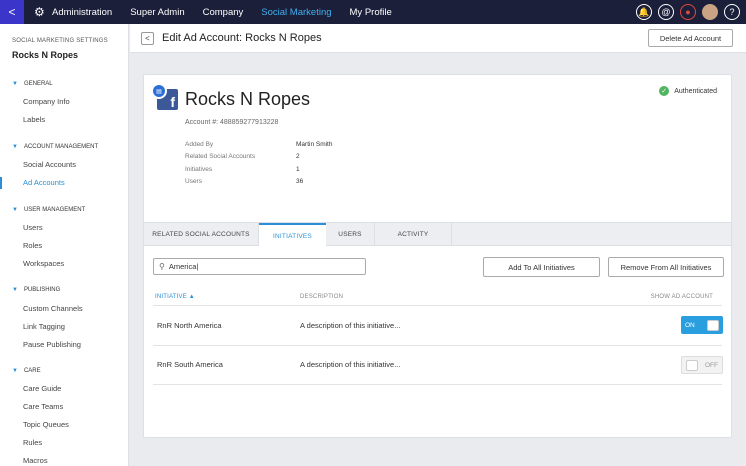 The height and width of the screenshot is (466, 746). Describe the element at coordinates (42, 388) in the screenshot. I see `sidebar-item-care-guide: Care Guide` at that location.